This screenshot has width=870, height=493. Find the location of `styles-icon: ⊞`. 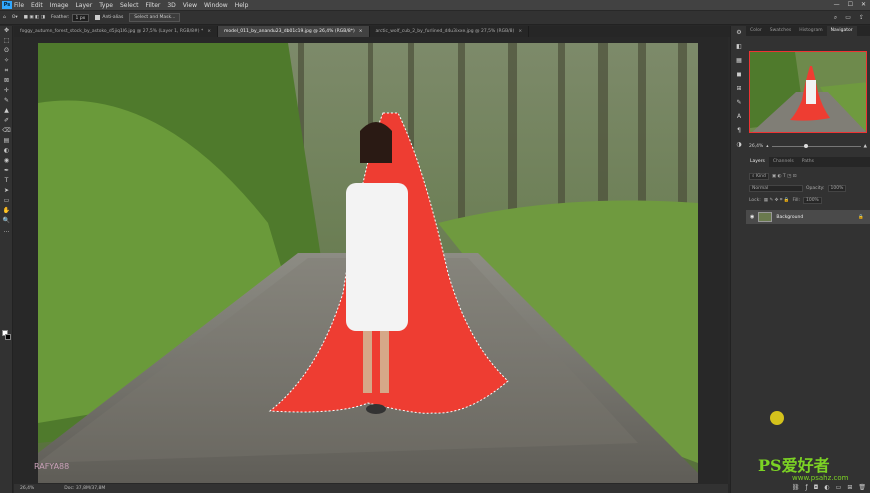

styles-icon: ⊞ is located at coordinates (739, 89).